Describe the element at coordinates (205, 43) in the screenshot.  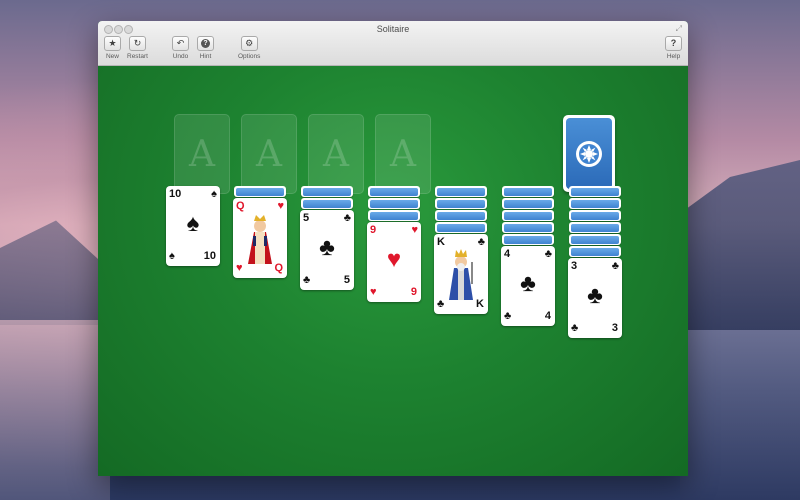
I see `hint-icon: ?` at that location.